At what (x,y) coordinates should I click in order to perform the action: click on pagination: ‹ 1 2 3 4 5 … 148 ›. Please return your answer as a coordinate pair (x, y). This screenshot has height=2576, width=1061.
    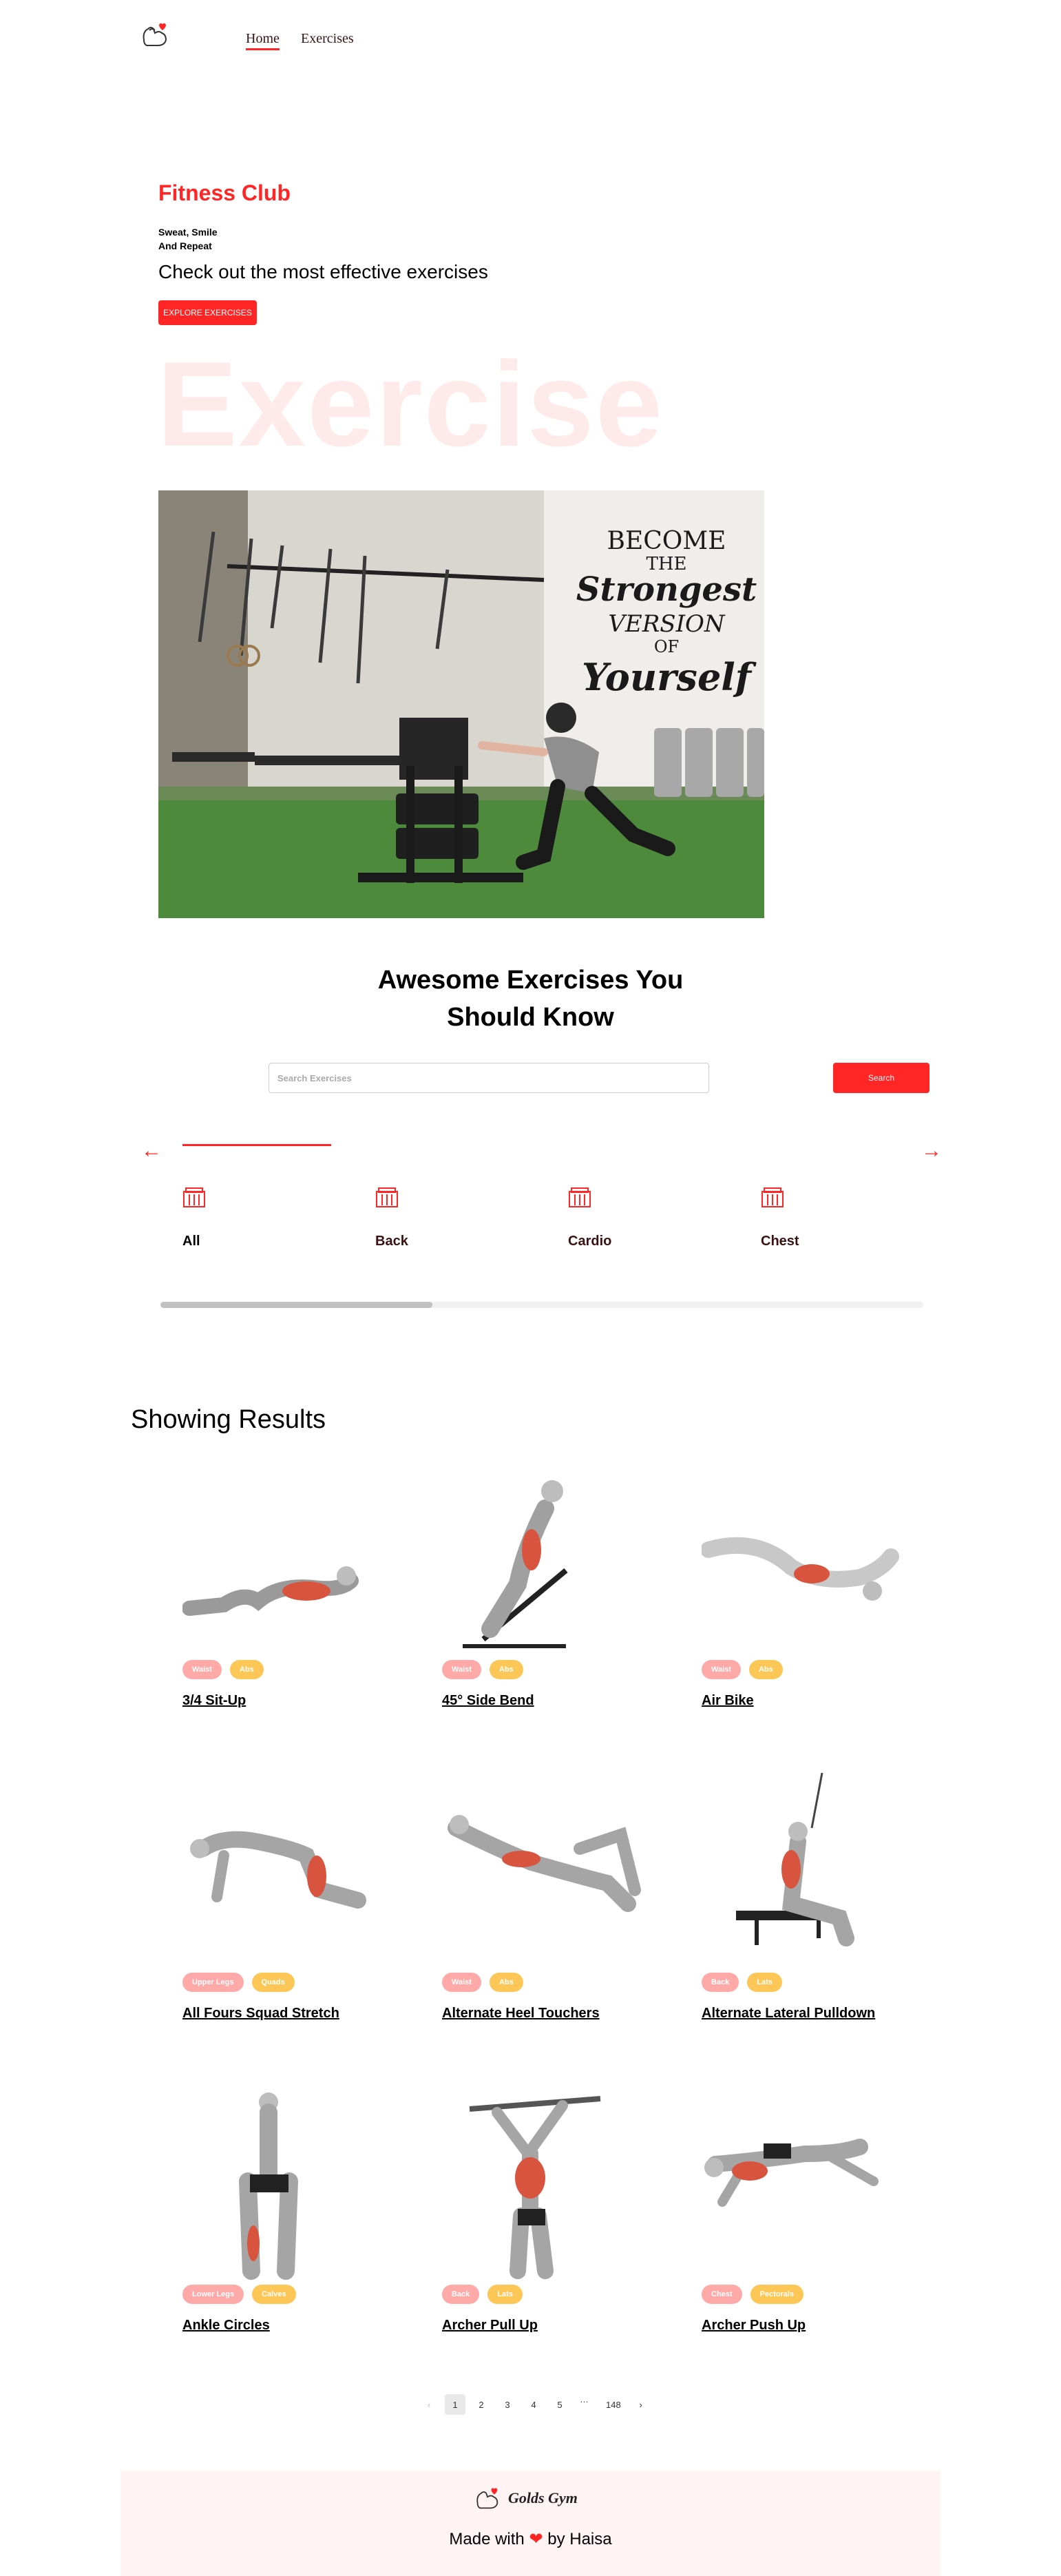
    Looking at the image, I should click on (535, 2404).